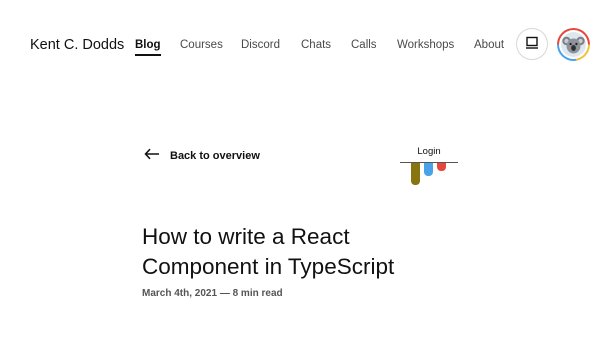 Image resolution: width=600 pixels, height=338 pixels. What do you see at coordinates (429, 151) in the screenshot?
I see `login-label: Login` at bounding box center [429, 151].